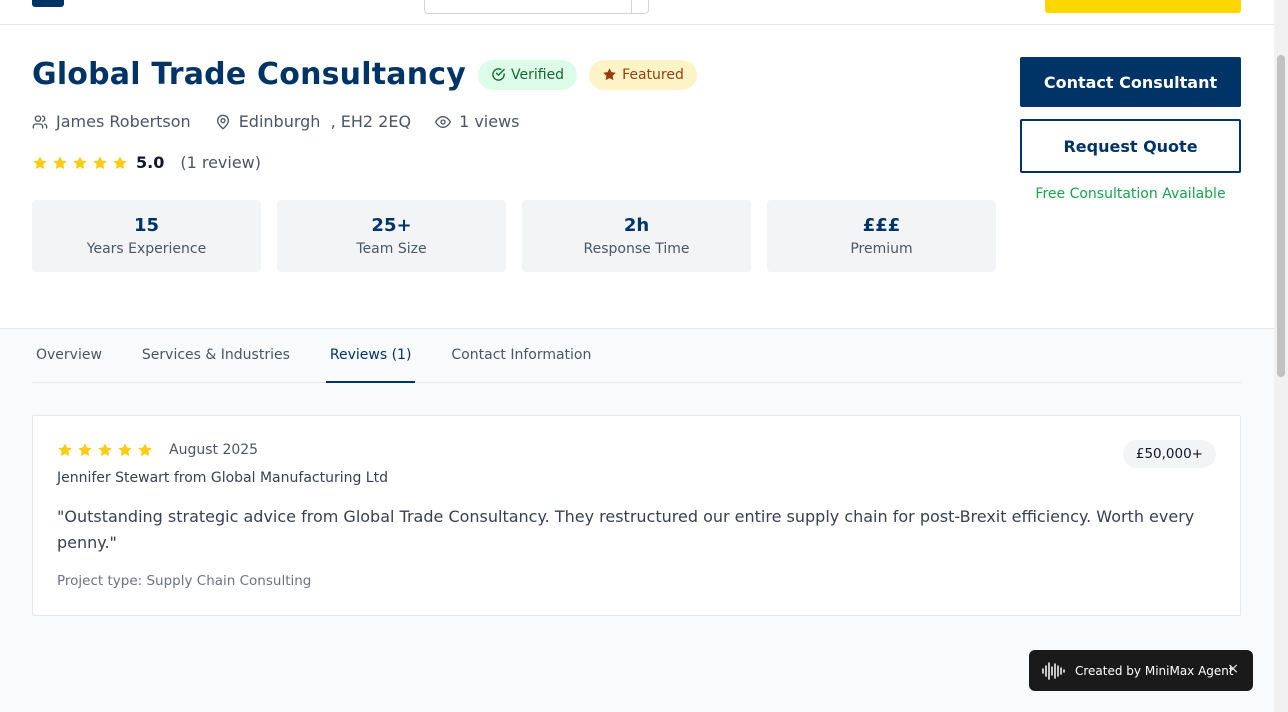  Describe the element at coordinates (220, 162) in the screenshot. I see `review-count: (1 review)` at that location.